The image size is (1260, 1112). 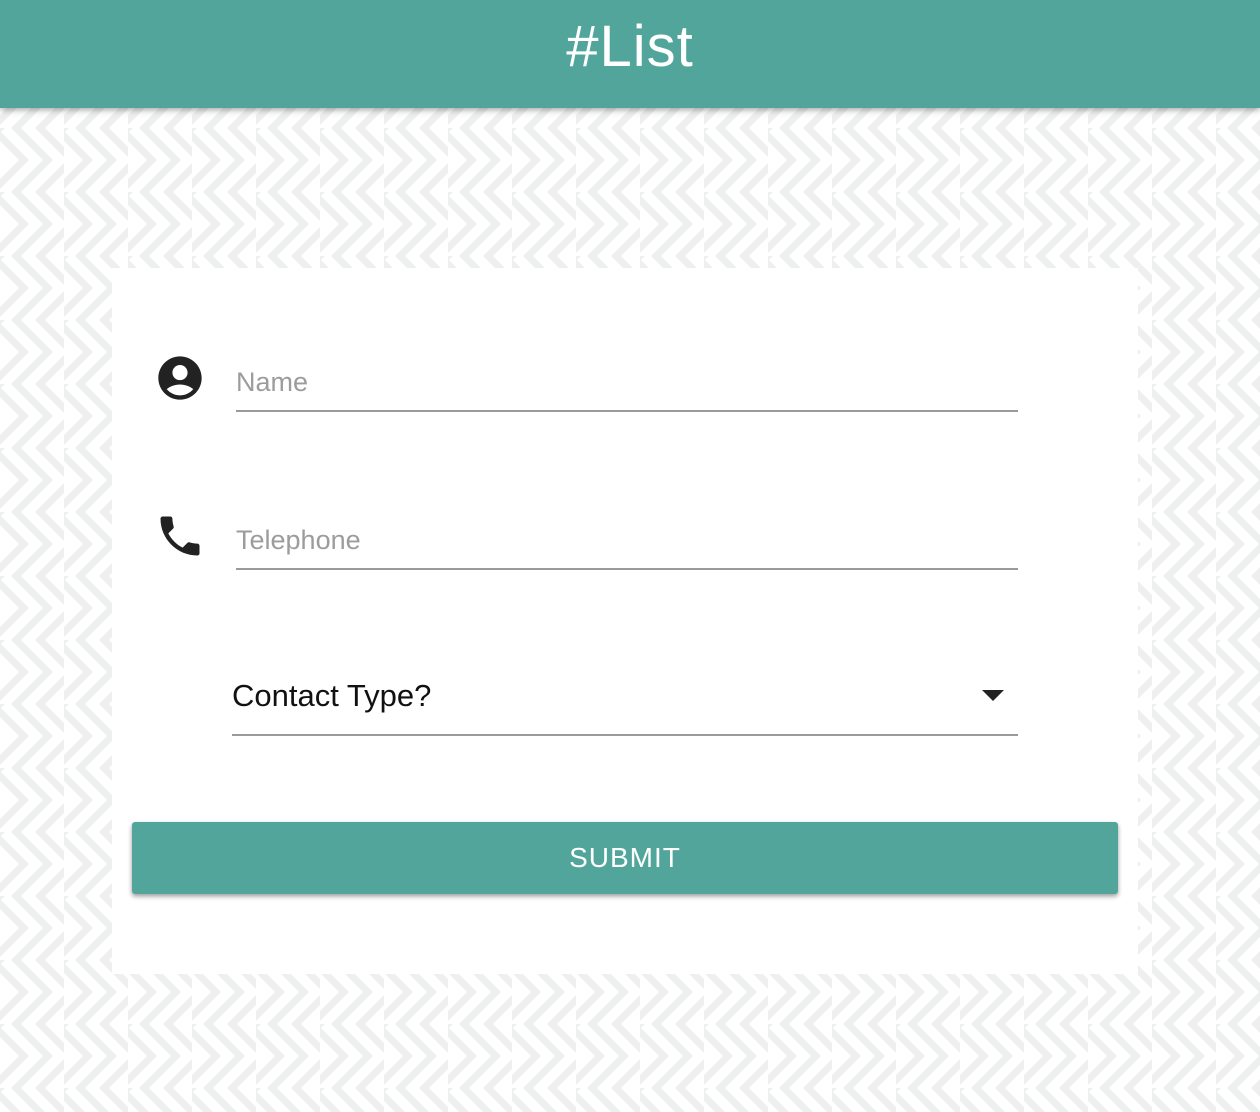 What do you see at coordinates (627, 540) in the screenshot?
I see `telephone-input` at bounding box center [627, 540].